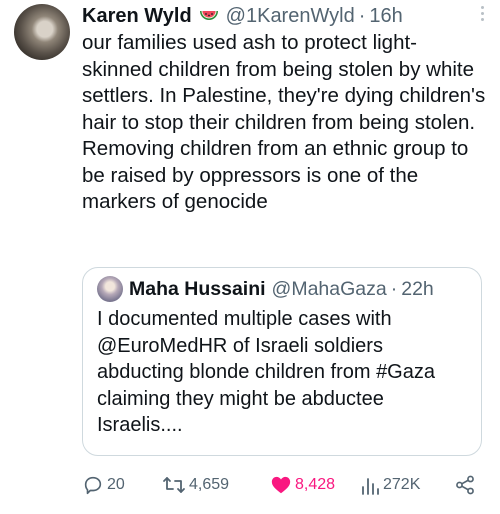  I want to click on views-button: 272K, so click(390, 485).